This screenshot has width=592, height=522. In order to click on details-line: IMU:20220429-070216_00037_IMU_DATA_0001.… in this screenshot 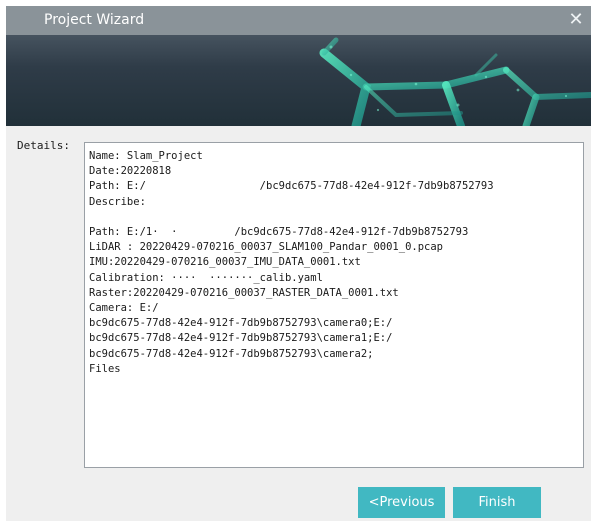, I will do `click(225, 262)`.